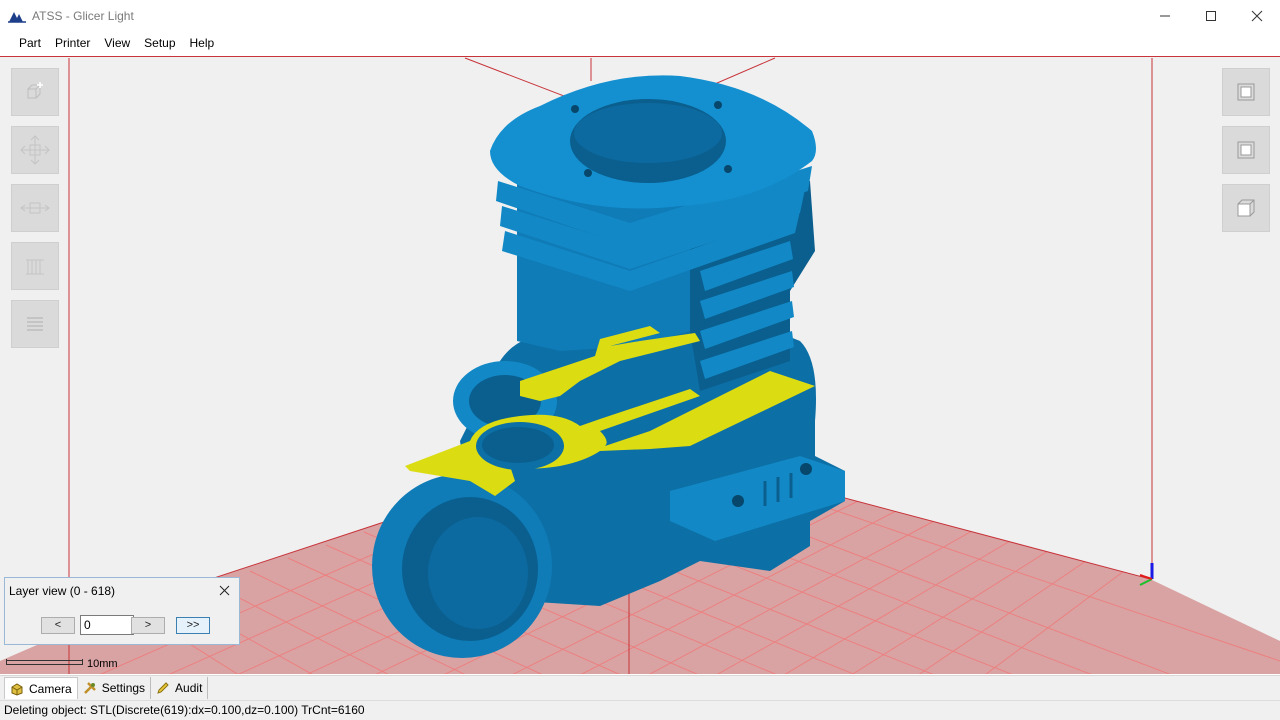 The image size is (1280, 720). Describe the element at coordinates (72, 43) in the screenshot. I see `menu-printer: Printer` at that location.